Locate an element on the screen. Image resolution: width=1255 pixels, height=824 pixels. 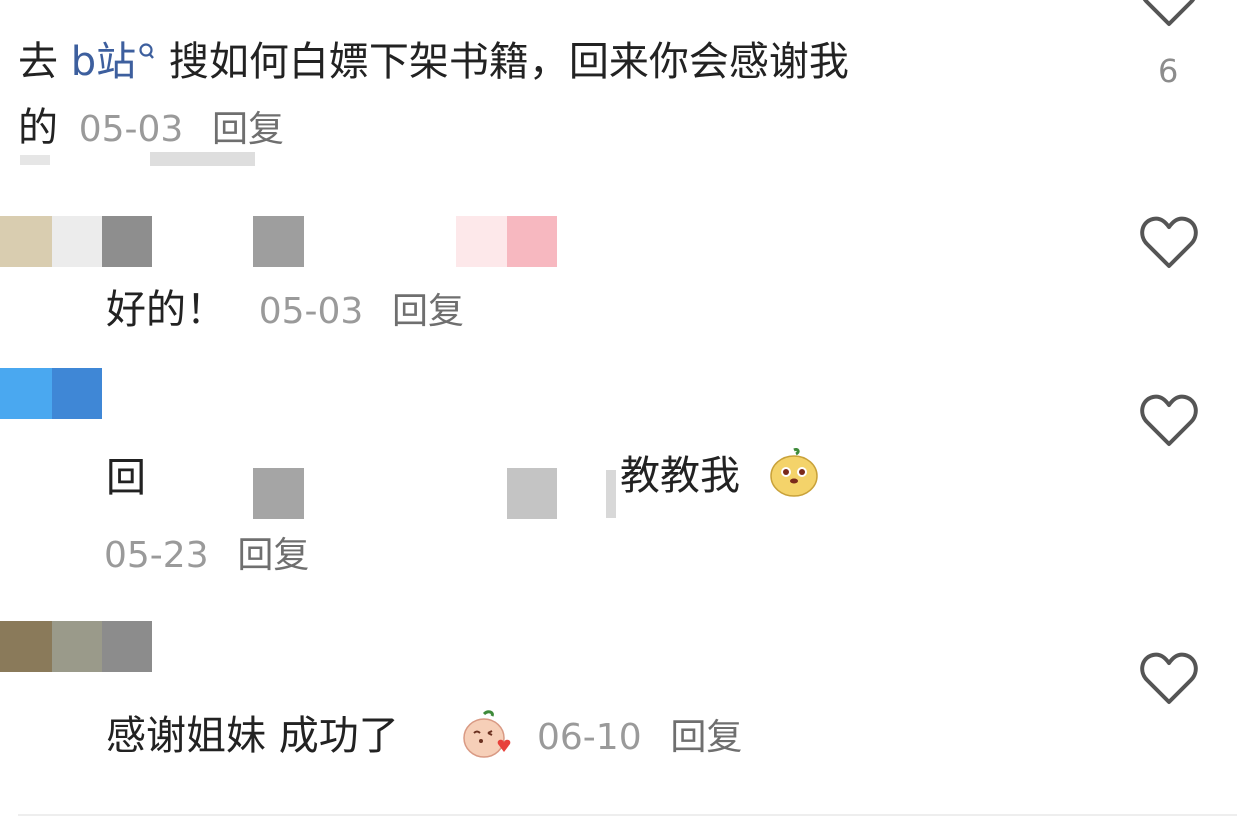
like-button-partial is located at coordinates (1169, 14).